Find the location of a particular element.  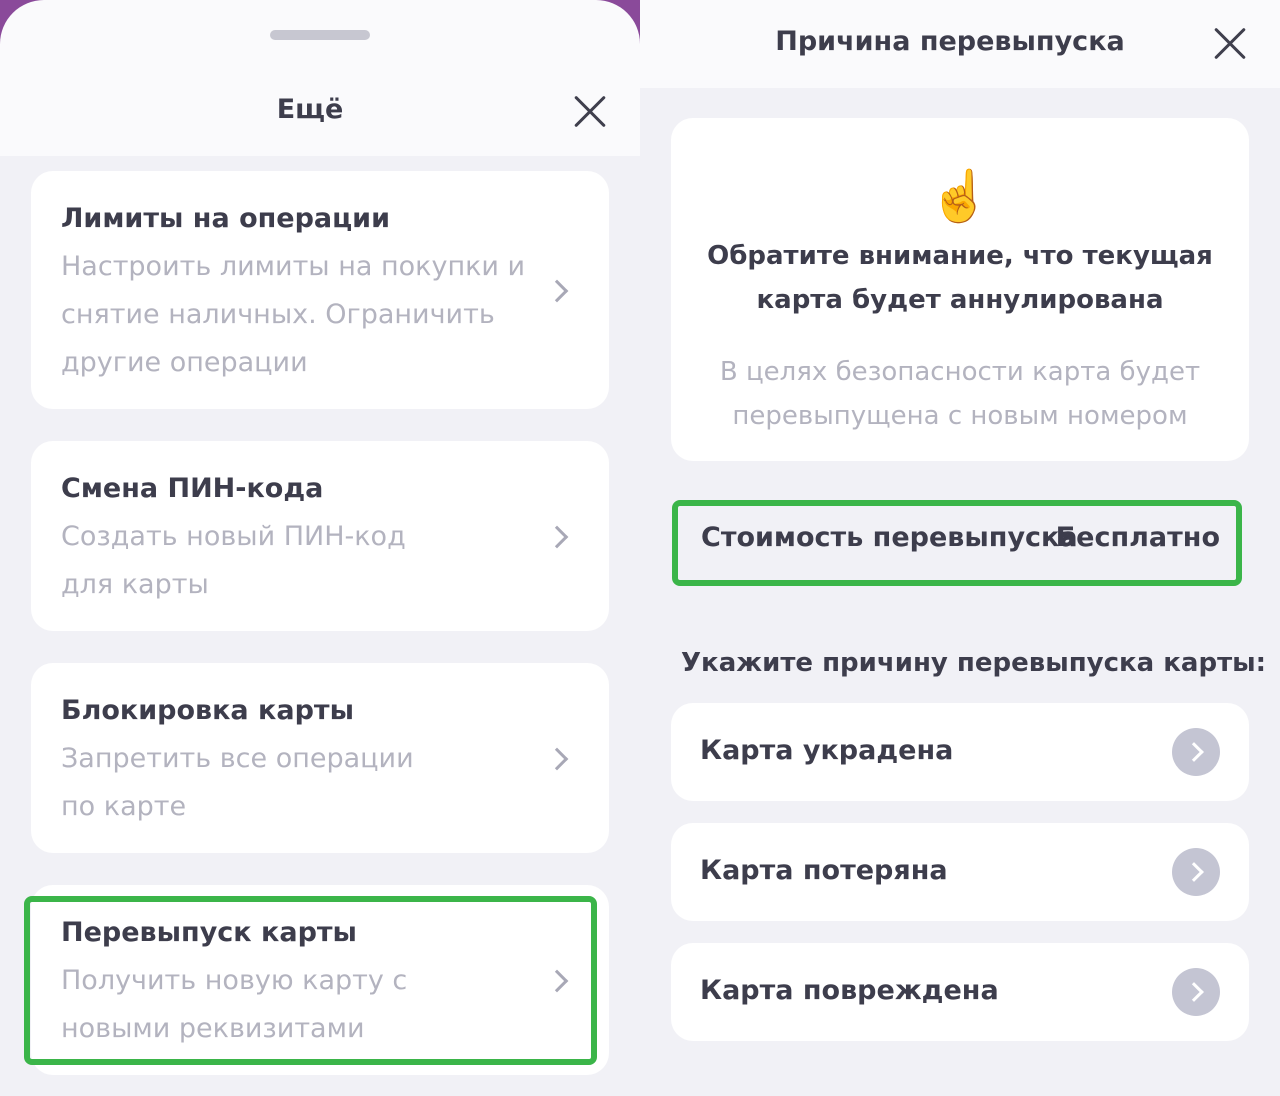

sheet-title: Причина перевыпуска is located at coordinates (950, 41).